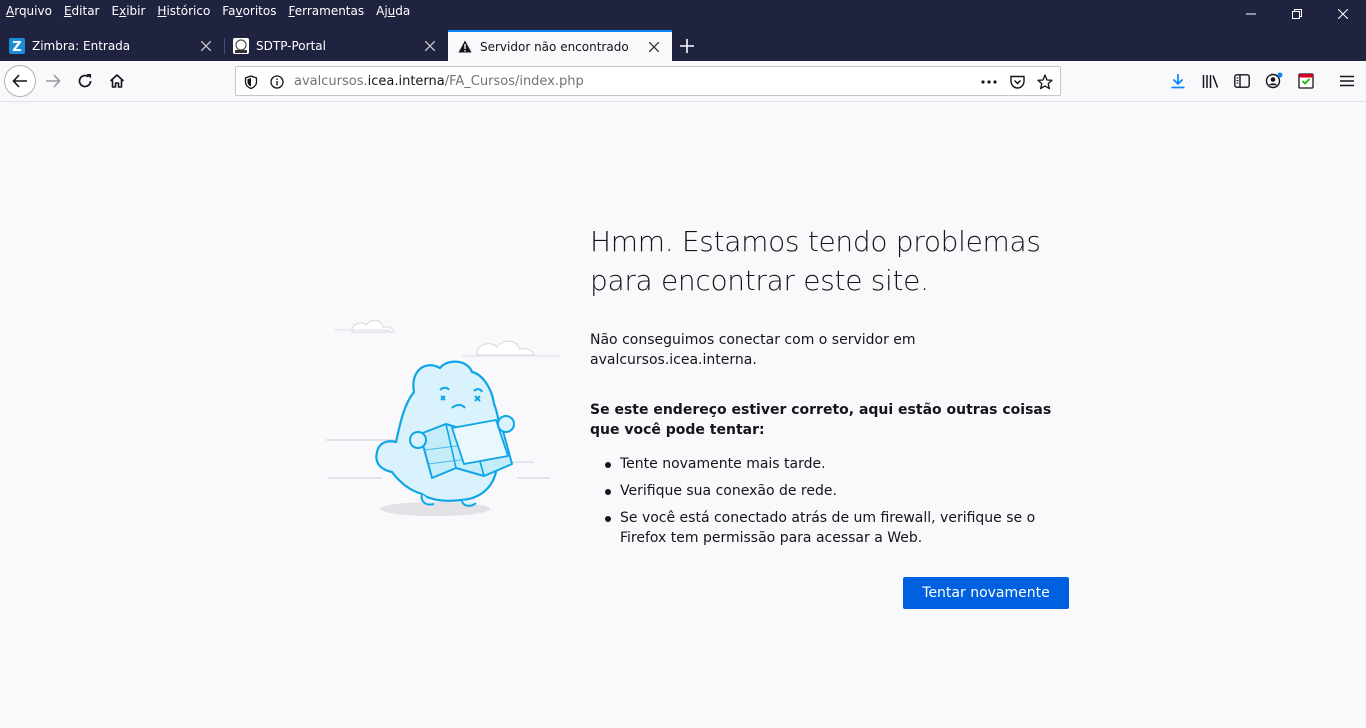 This screenshot has height=728, width=1366. I want to click on minimize-button, so click(1251, 14).